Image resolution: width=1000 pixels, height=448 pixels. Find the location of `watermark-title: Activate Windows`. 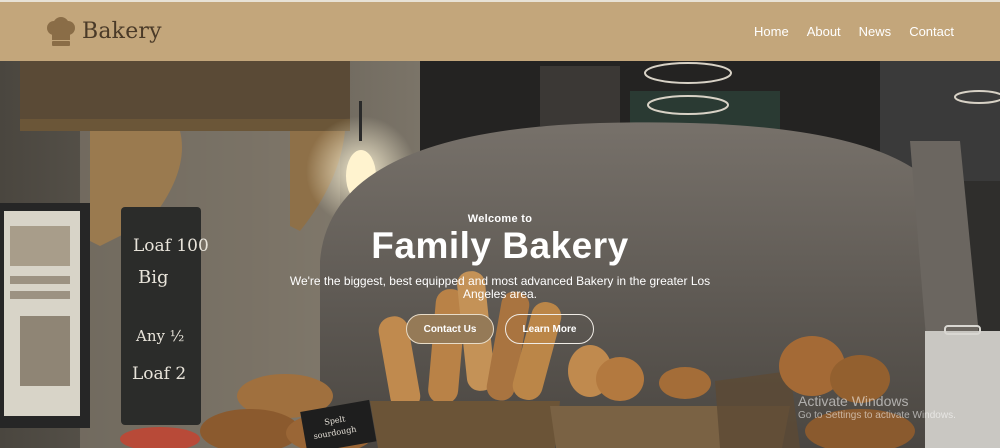

watermark-title: Activate Windows is located at coordinates (853, 401).